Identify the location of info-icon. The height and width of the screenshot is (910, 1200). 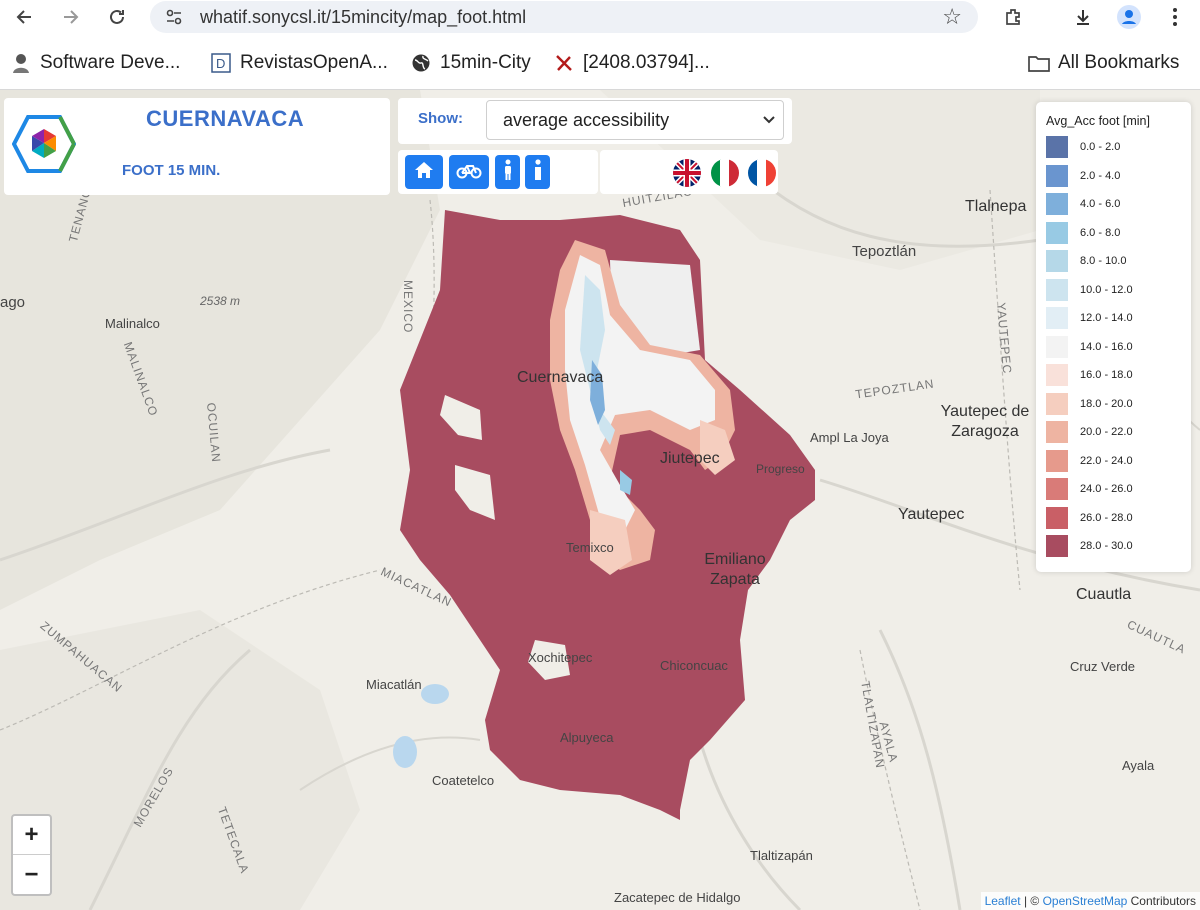
(538, 172).